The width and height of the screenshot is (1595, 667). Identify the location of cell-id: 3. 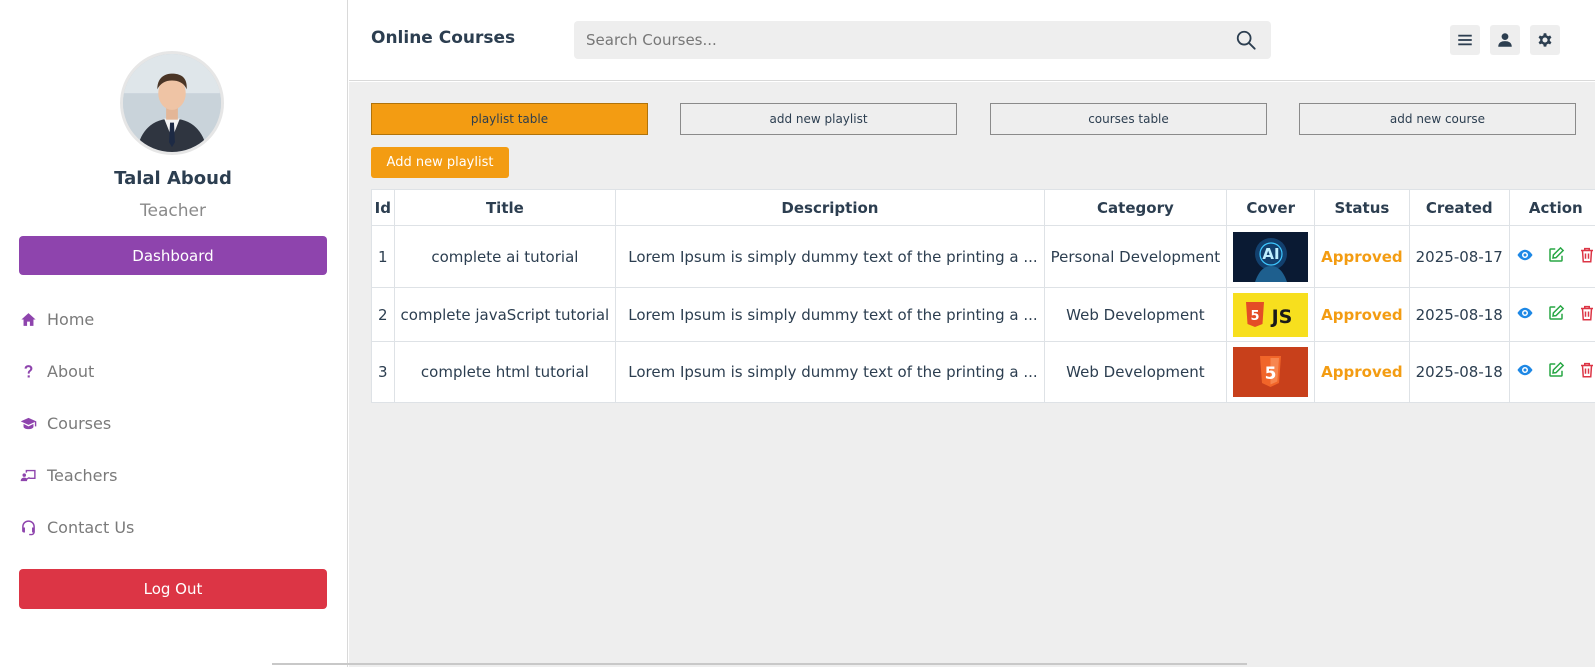
(383, 372).